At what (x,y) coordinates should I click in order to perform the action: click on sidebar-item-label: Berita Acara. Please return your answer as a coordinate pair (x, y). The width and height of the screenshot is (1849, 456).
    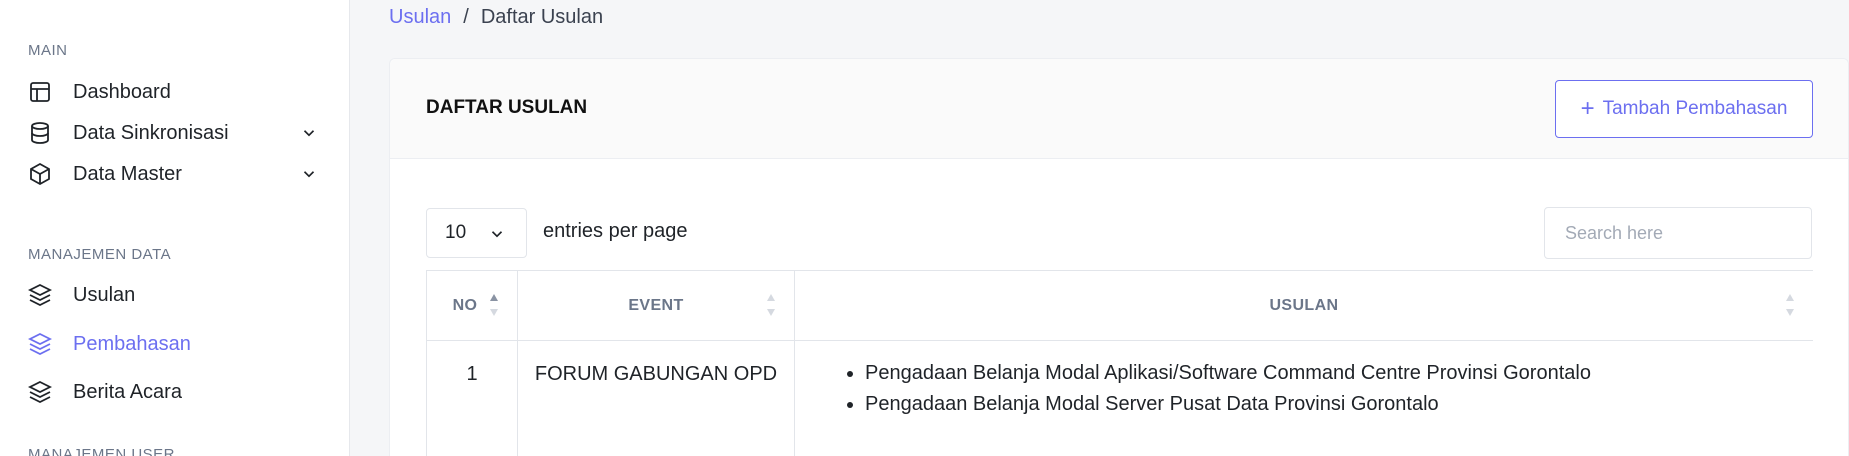
    Looking at the image, I should click on (127, 391).